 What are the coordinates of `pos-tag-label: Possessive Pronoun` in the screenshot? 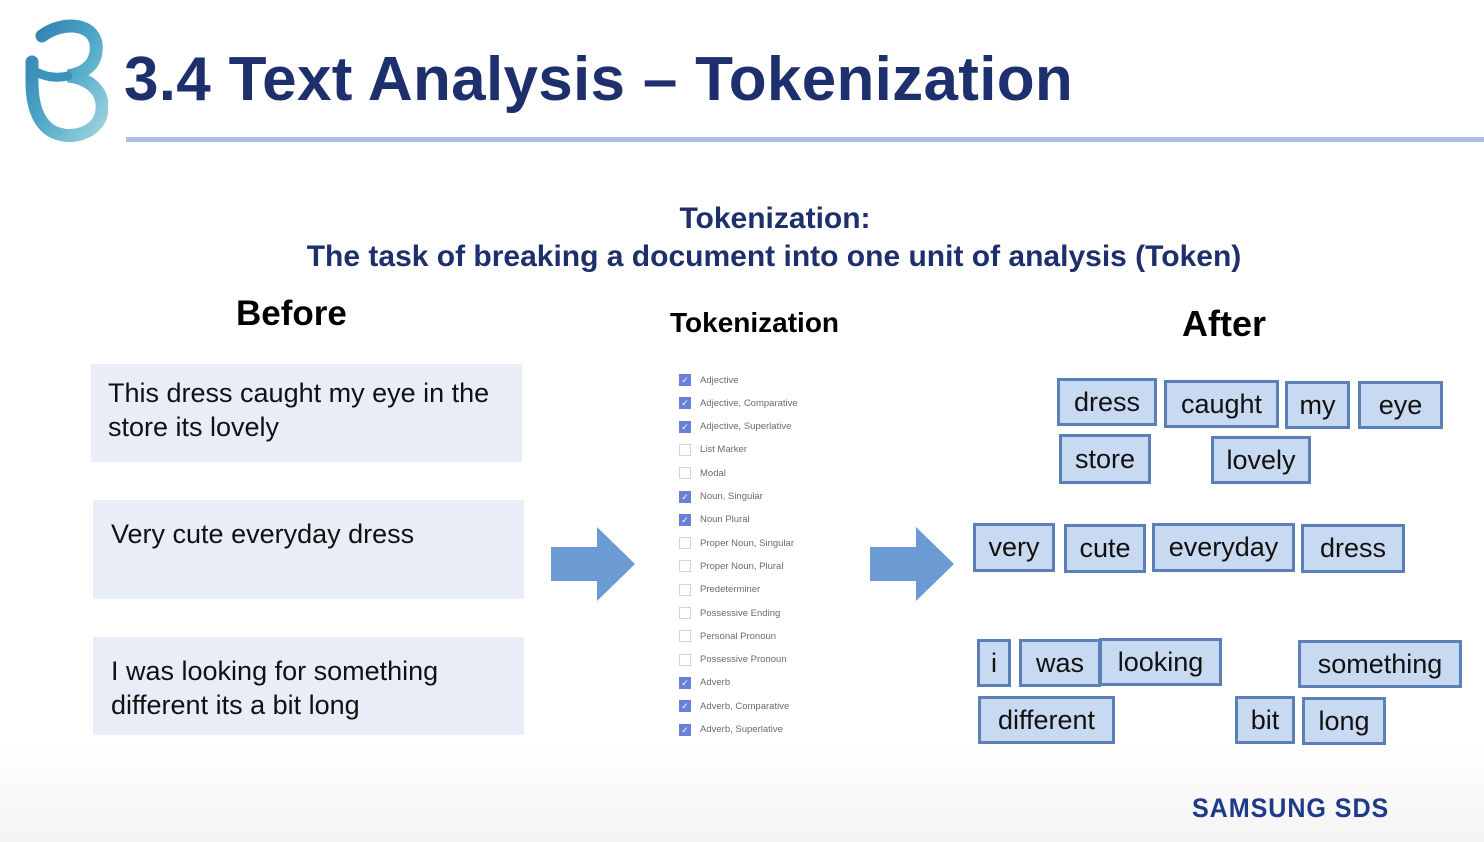 It's located at (743, 660).